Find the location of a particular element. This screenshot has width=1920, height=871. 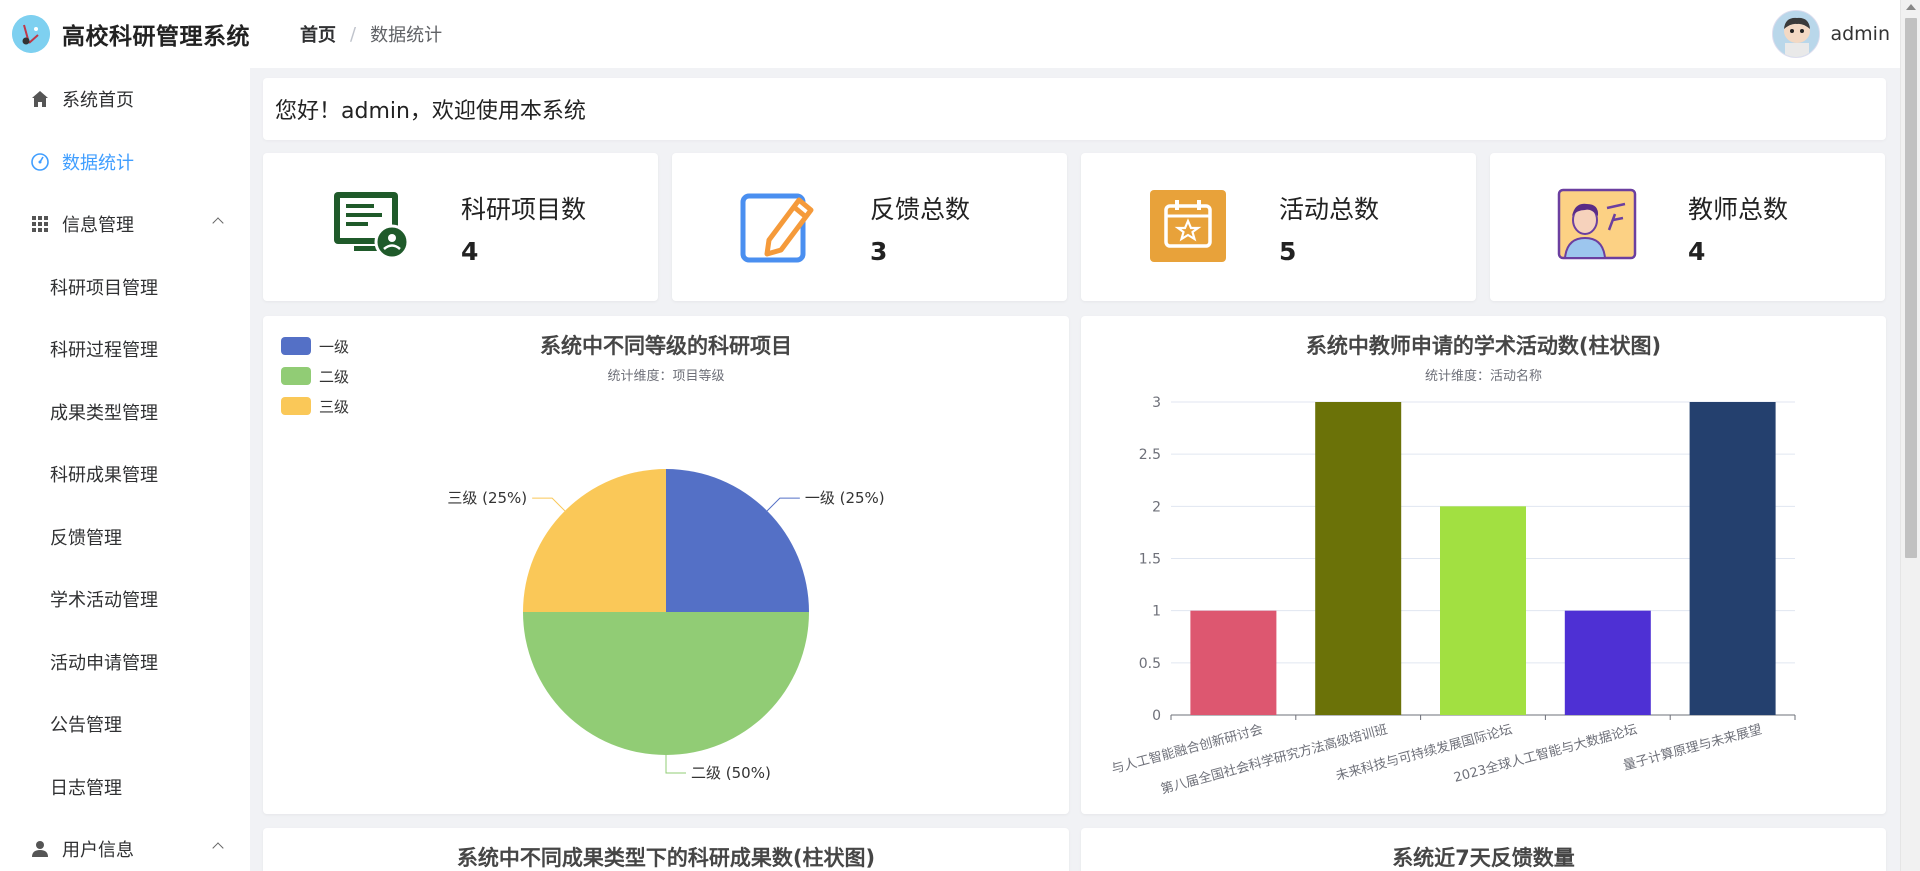

stat-card-activities: 活动总数 5 is located at coordinates (1278, 227).